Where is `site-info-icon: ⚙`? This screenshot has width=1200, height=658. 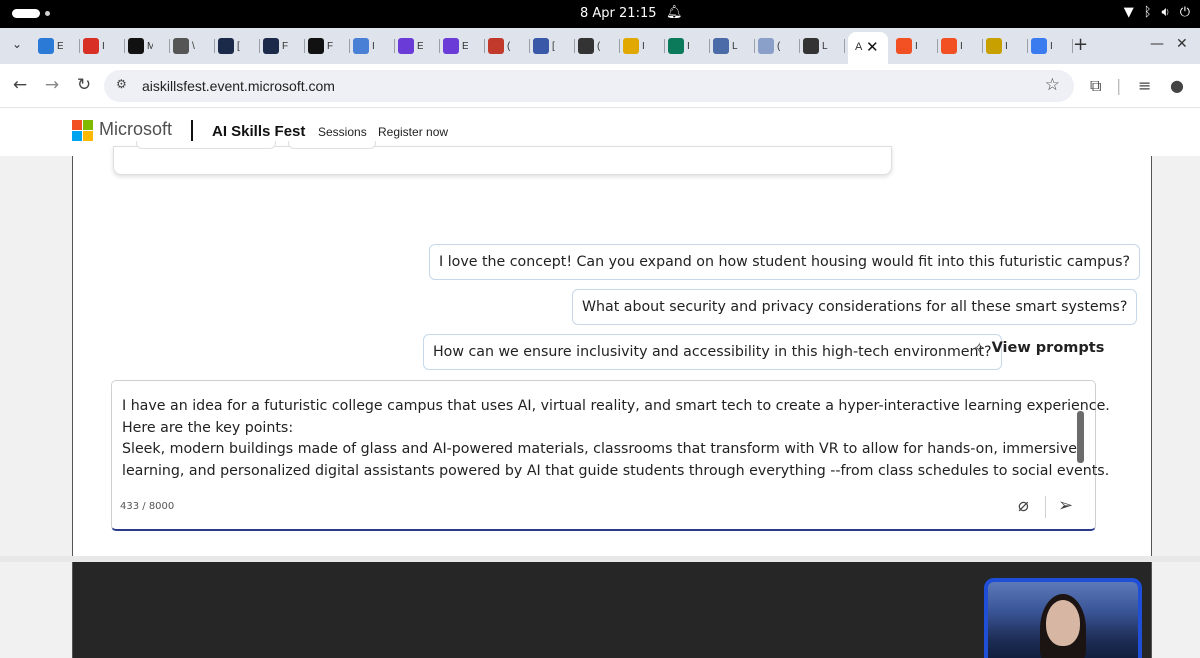 site-info-icon: ⚙ is located at coordinates (121, 84).